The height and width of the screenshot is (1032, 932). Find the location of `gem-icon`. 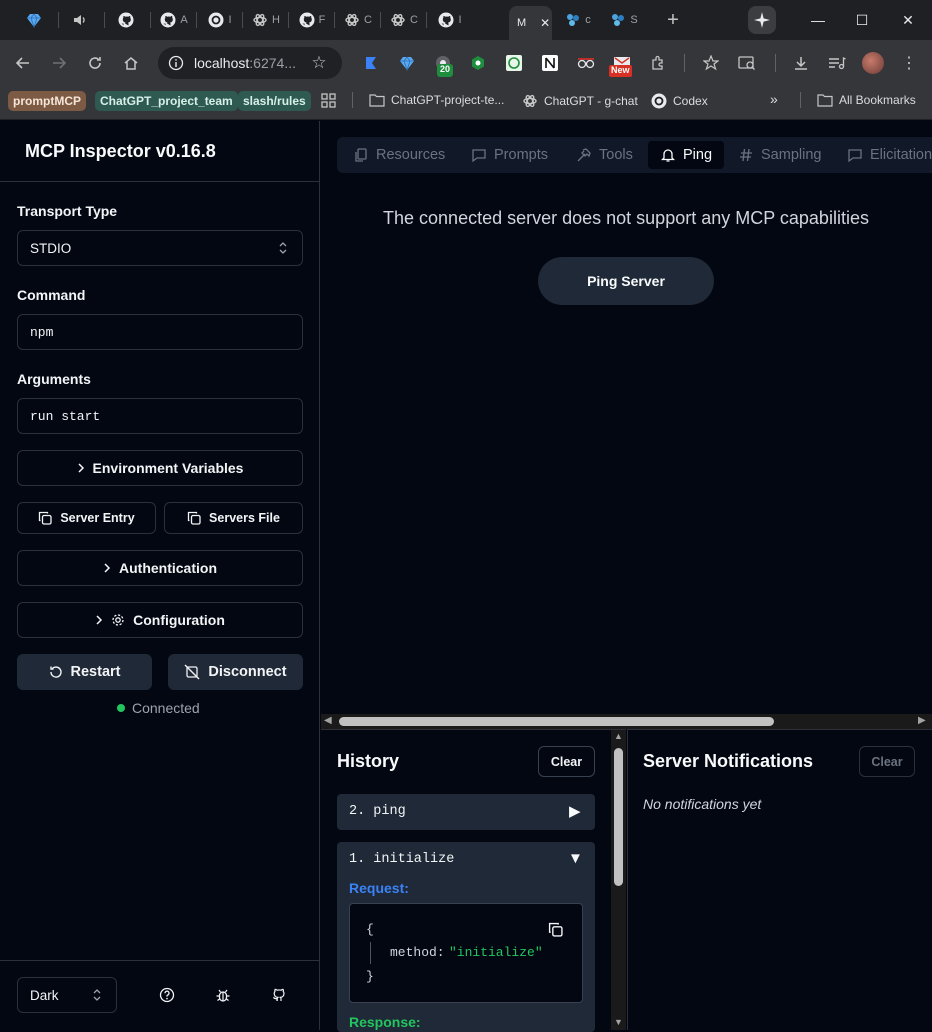

gem-icon is located at coordinates (34, 20).